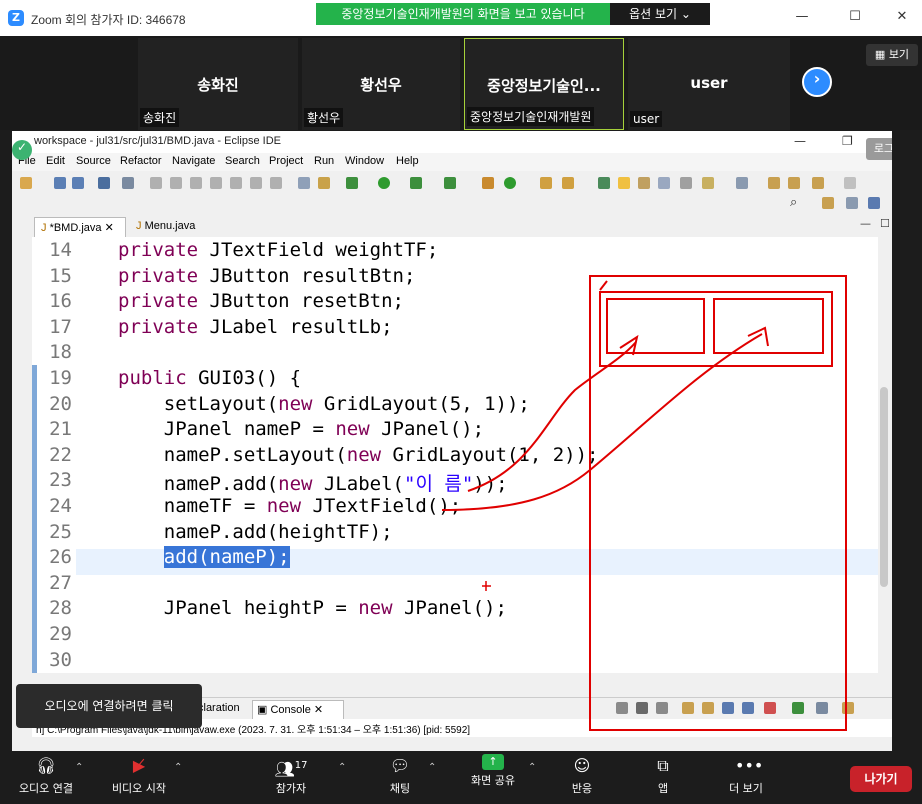  I want to click on headphone-icon: 🎧︎, so click(46, 765).